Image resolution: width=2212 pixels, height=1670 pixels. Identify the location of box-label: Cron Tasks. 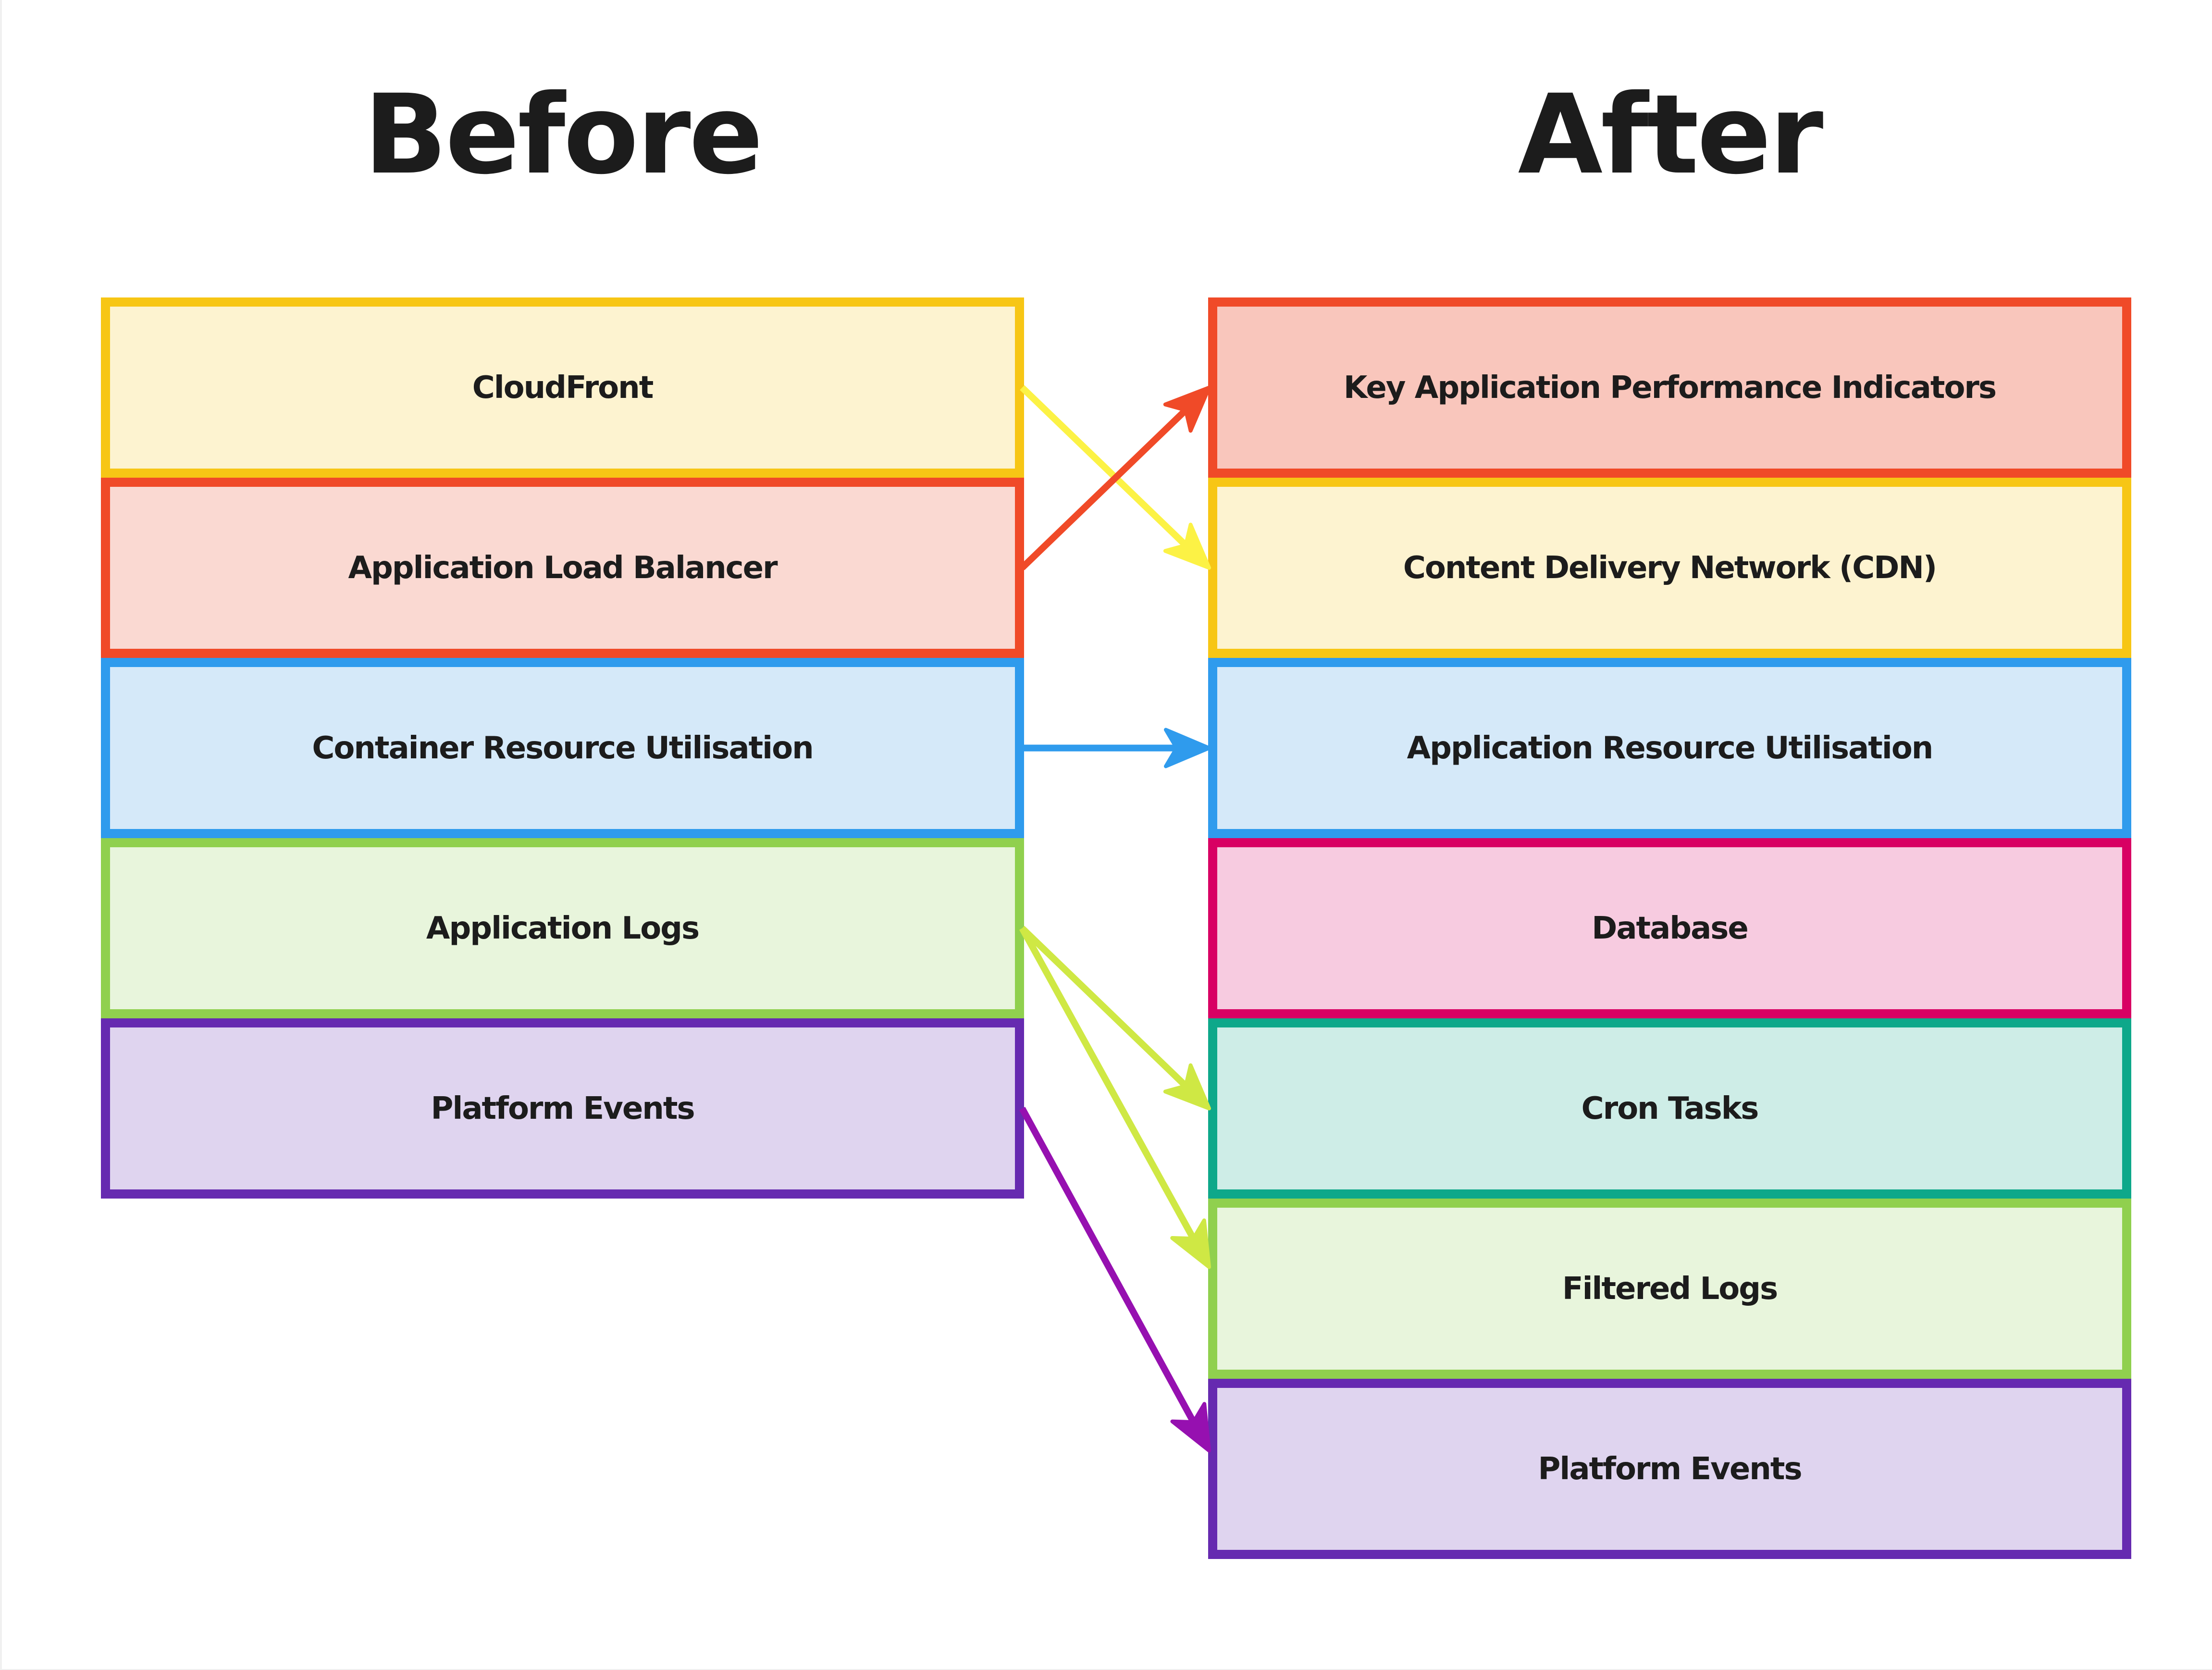
(1670, 1108).